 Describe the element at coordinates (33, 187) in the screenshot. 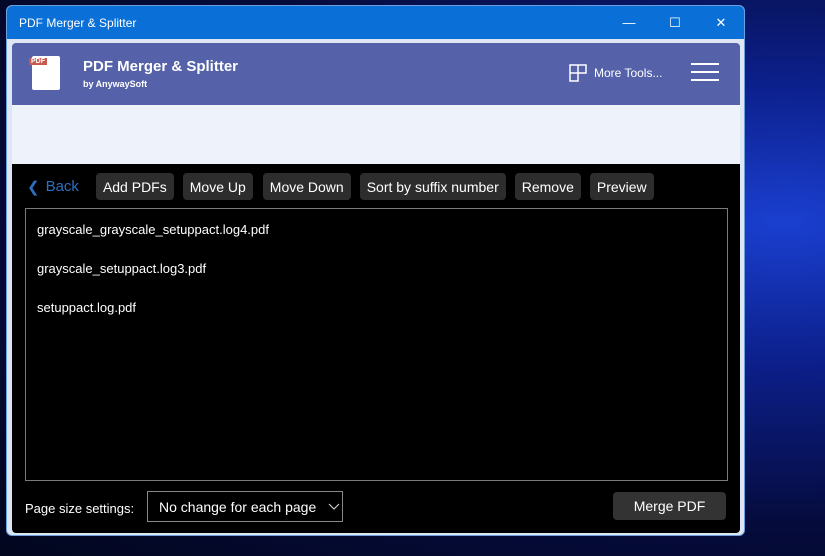

I see `chevron-left-icon: ❮` at that location.